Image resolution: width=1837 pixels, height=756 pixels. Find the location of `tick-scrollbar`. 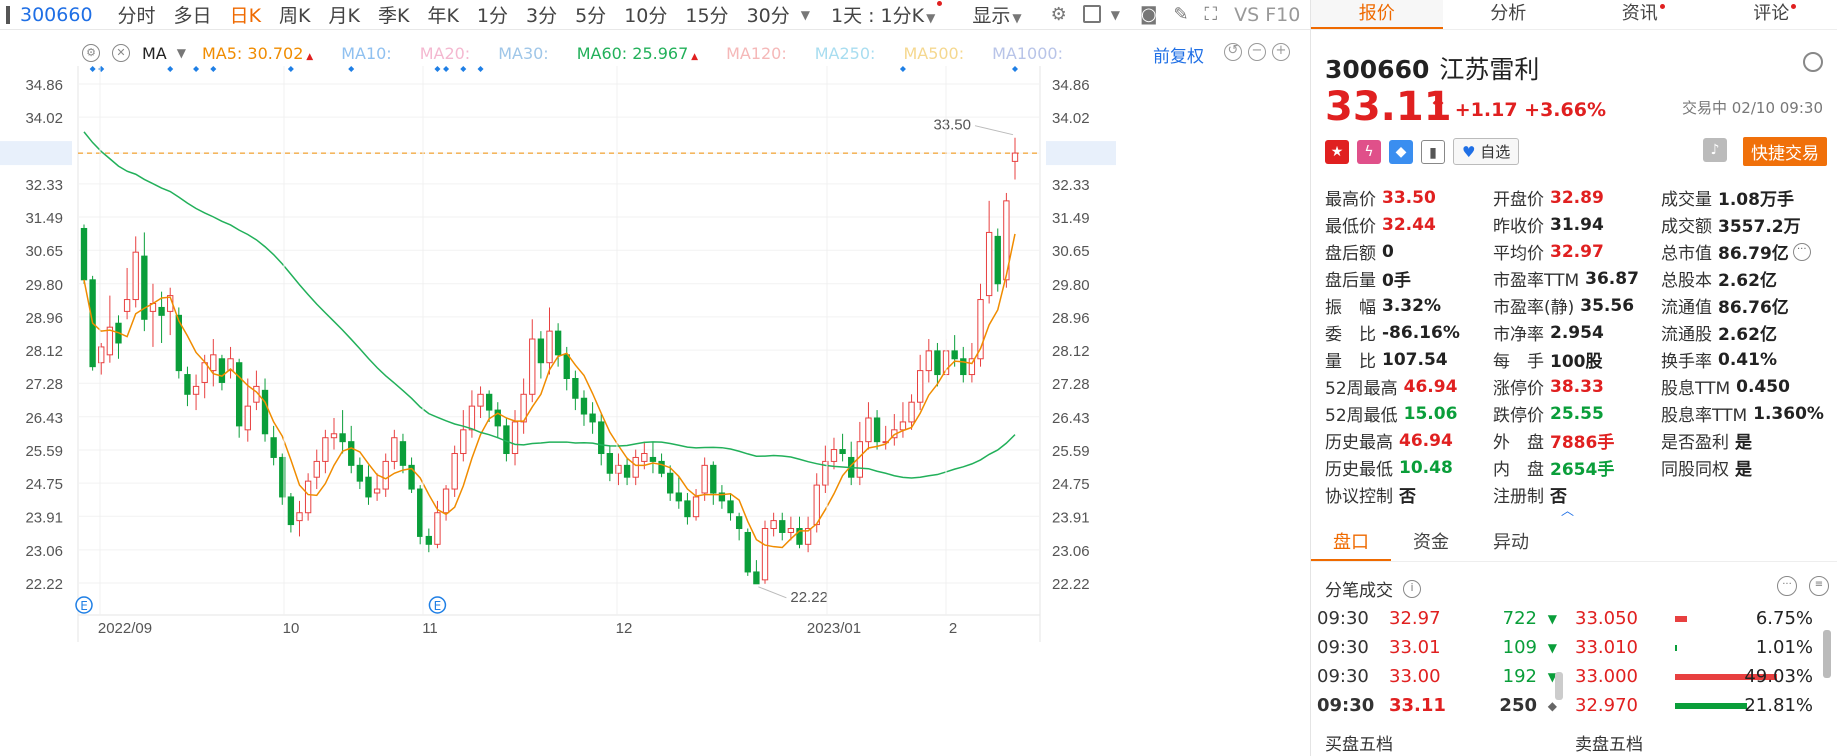

tick-scrollbar is located at coordinates (1559, 686).